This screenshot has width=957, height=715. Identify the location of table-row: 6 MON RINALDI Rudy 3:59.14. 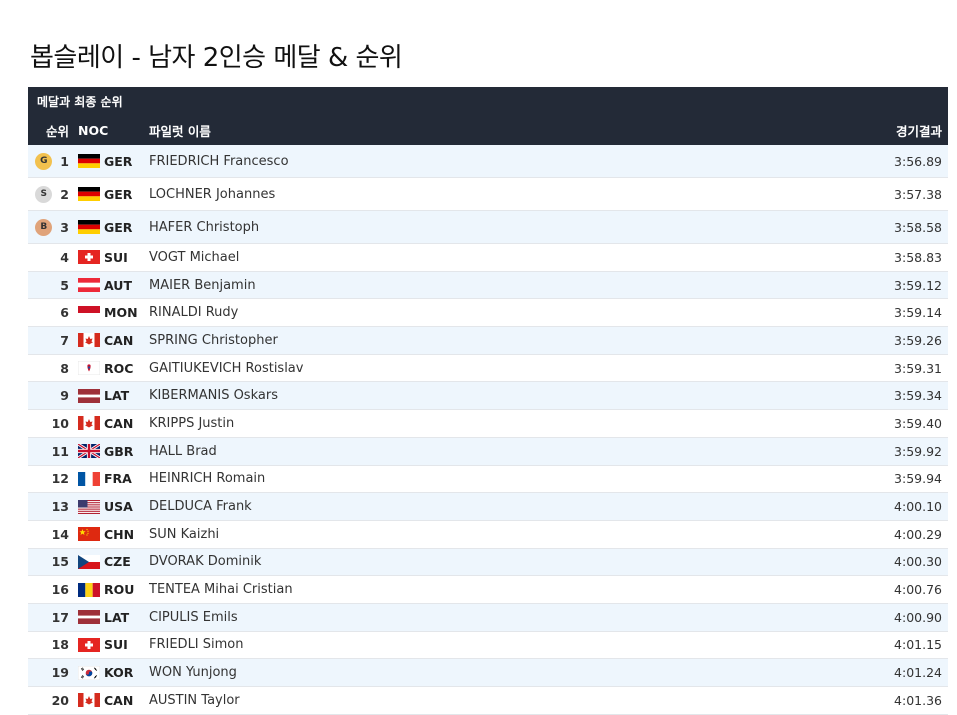
(488, 313).